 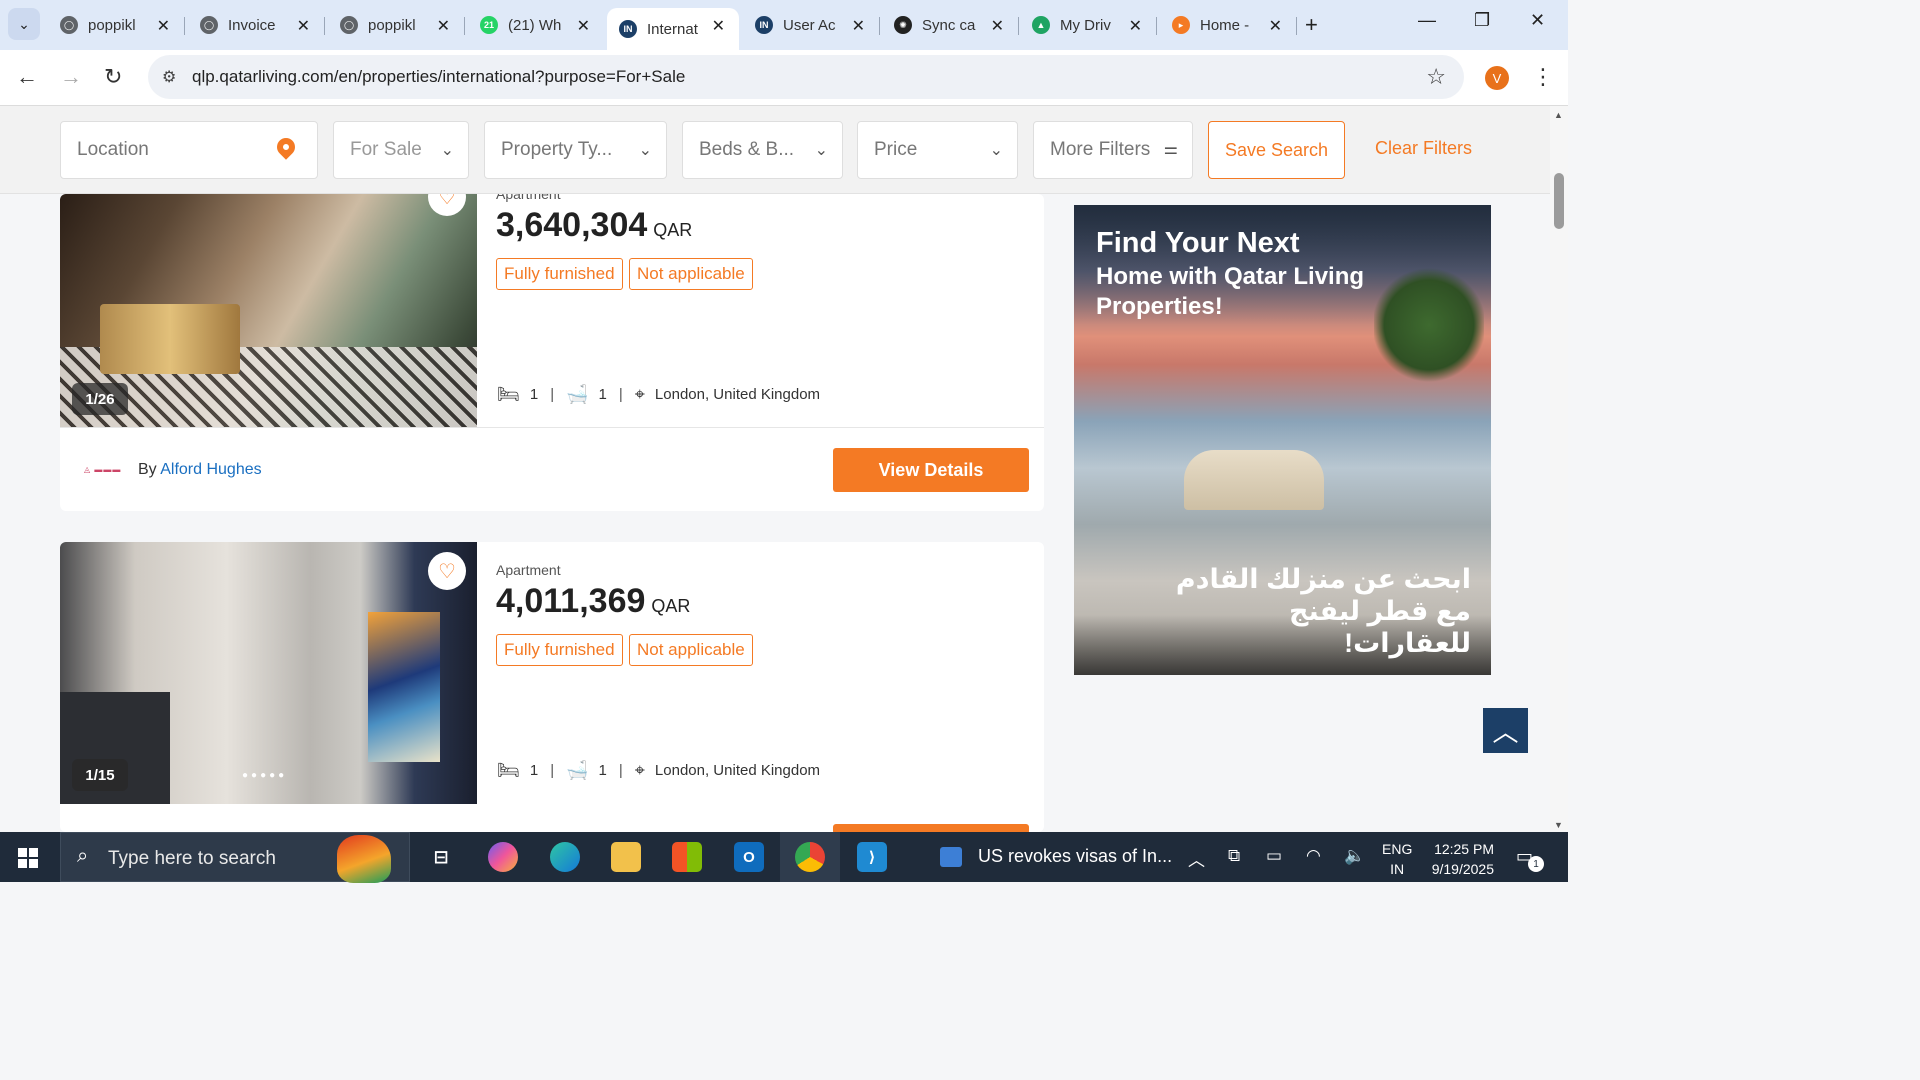 I want to click on scroll-to-top-button: ︿, so click(x=1505, y=730).